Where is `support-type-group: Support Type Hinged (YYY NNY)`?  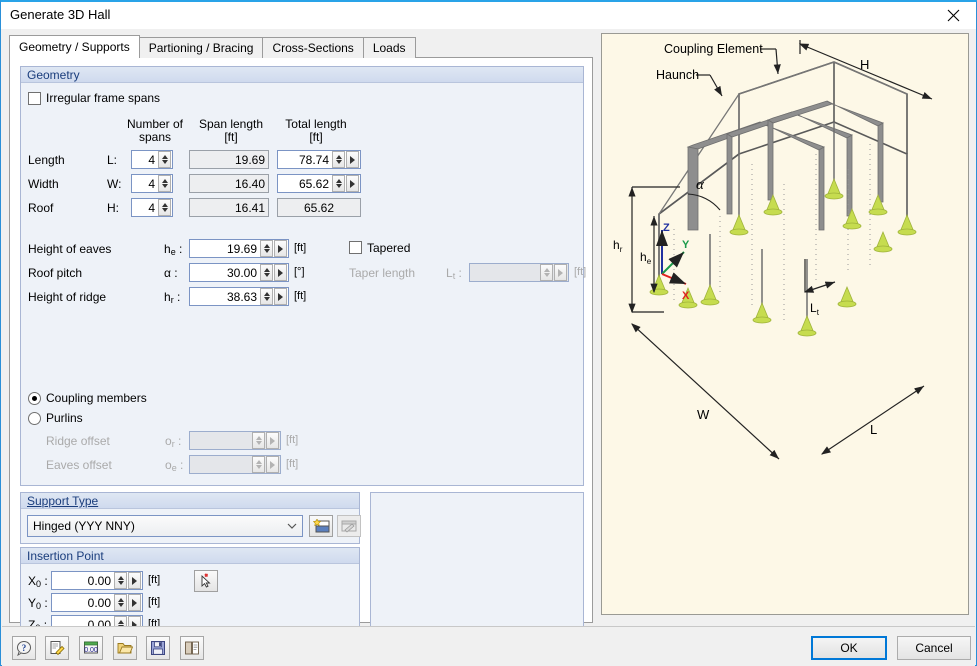
support-type-group: Support Type Hinged (YYY NNY) is located at coordinates (190, 518).